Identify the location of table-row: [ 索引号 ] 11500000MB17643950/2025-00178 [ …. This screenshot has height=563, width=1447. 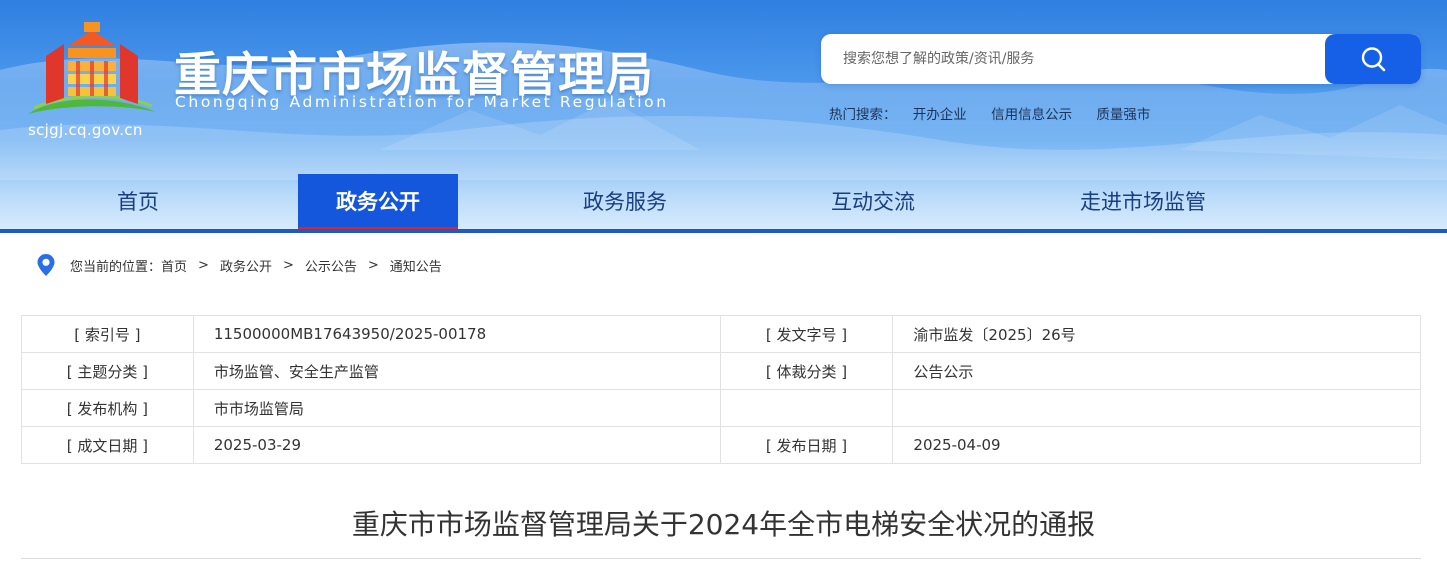
(721, 334).